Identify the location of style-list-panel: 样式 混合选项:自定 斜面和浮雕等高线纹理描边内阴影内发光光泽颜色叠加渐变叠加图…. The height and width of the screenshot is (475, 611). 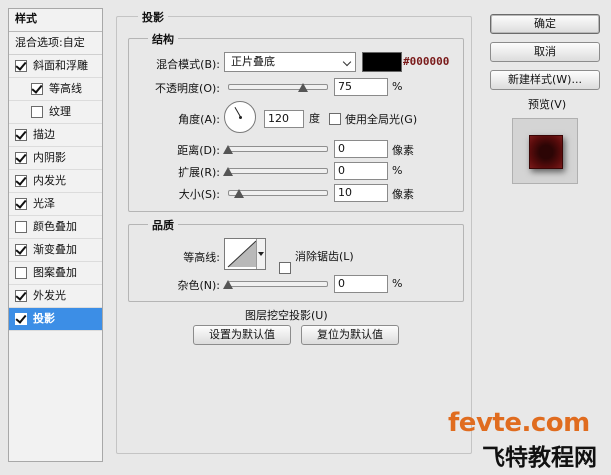
(55, 235).